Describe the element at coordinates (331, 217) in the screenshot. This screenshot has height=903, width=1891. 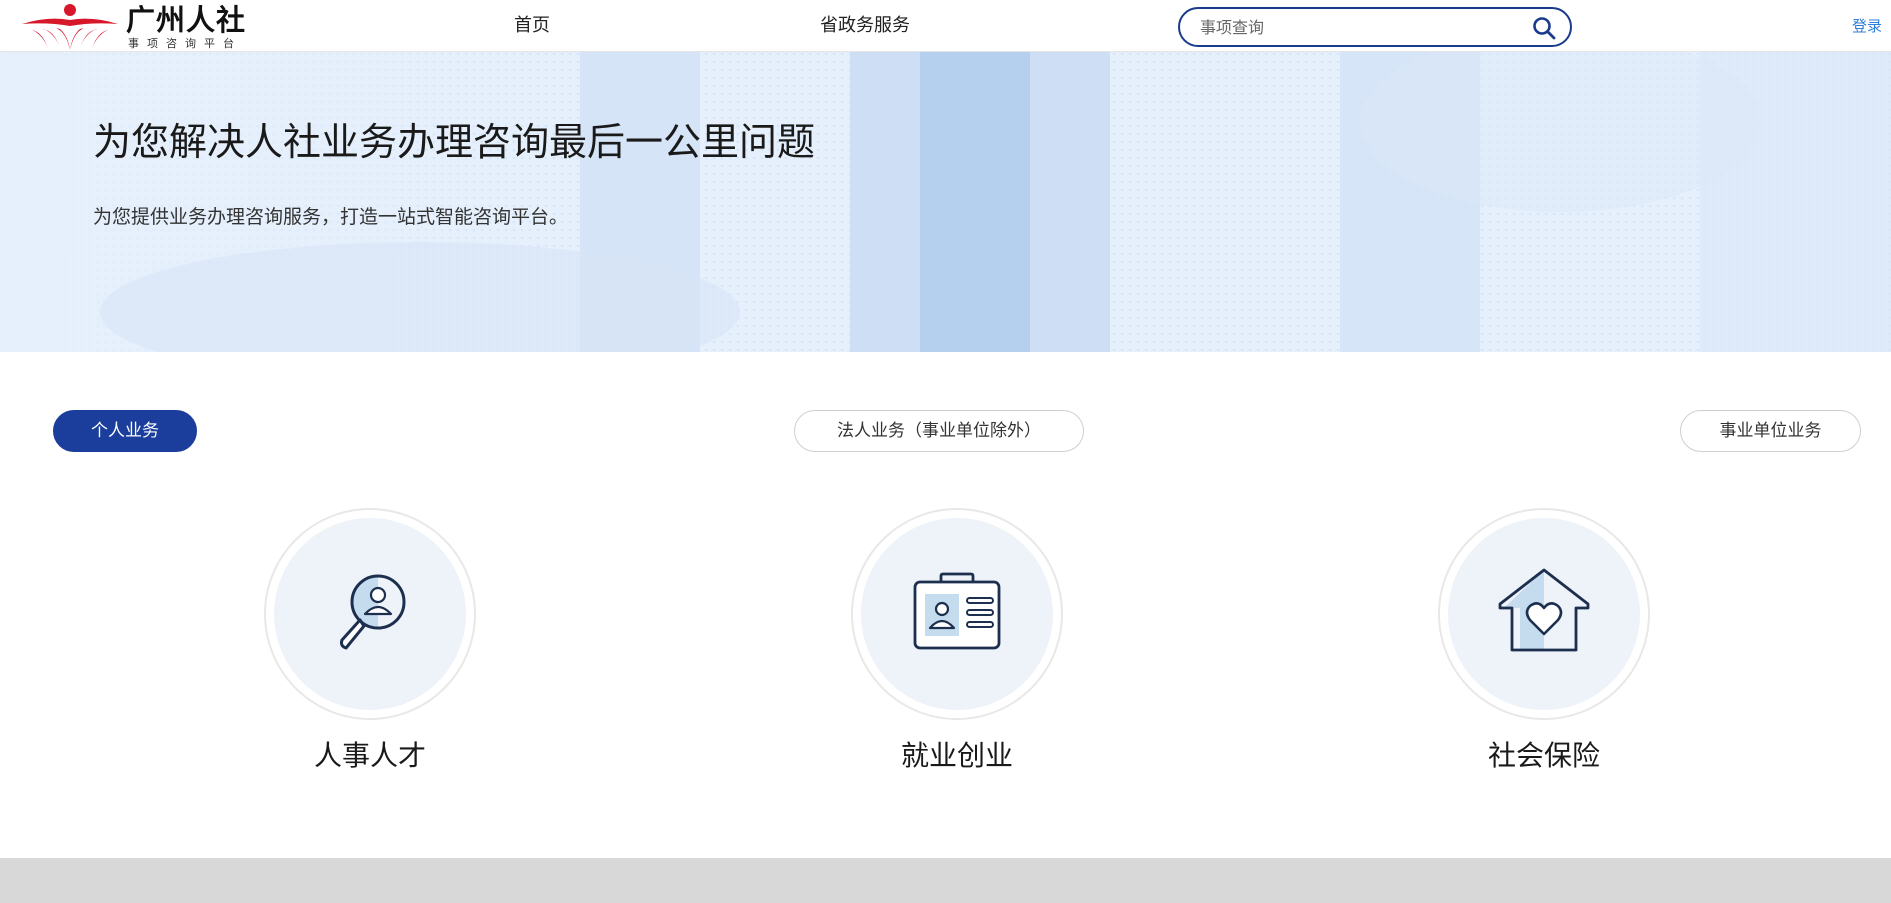
I see `hero-subtitle: 为您提供业务办理咨询服务，打造一站式智能咨询平台。` at that location.